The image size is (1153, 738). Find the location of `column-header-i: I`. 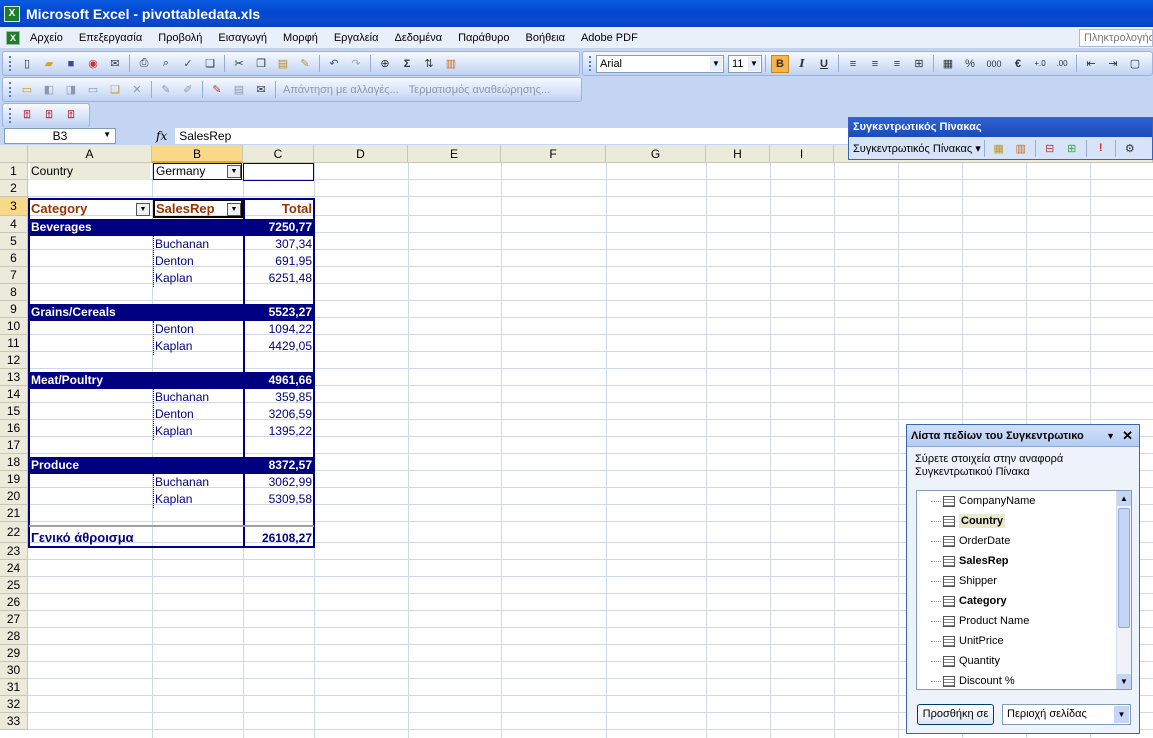

column-header-i: I is located at coordinates (802, 154).